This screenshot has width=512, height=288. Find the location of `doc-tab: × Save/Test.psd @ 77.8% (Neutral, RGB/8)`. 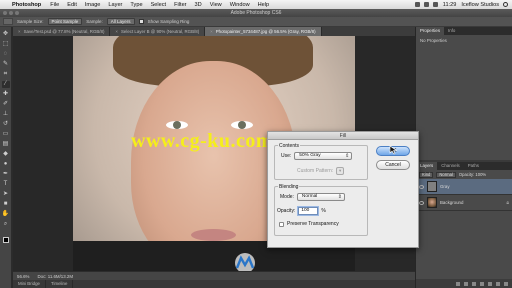

doc-tab: × Save/Test.psd @ 77.8% (Neutral, RGB/8) is located at coordinates (62, 31).